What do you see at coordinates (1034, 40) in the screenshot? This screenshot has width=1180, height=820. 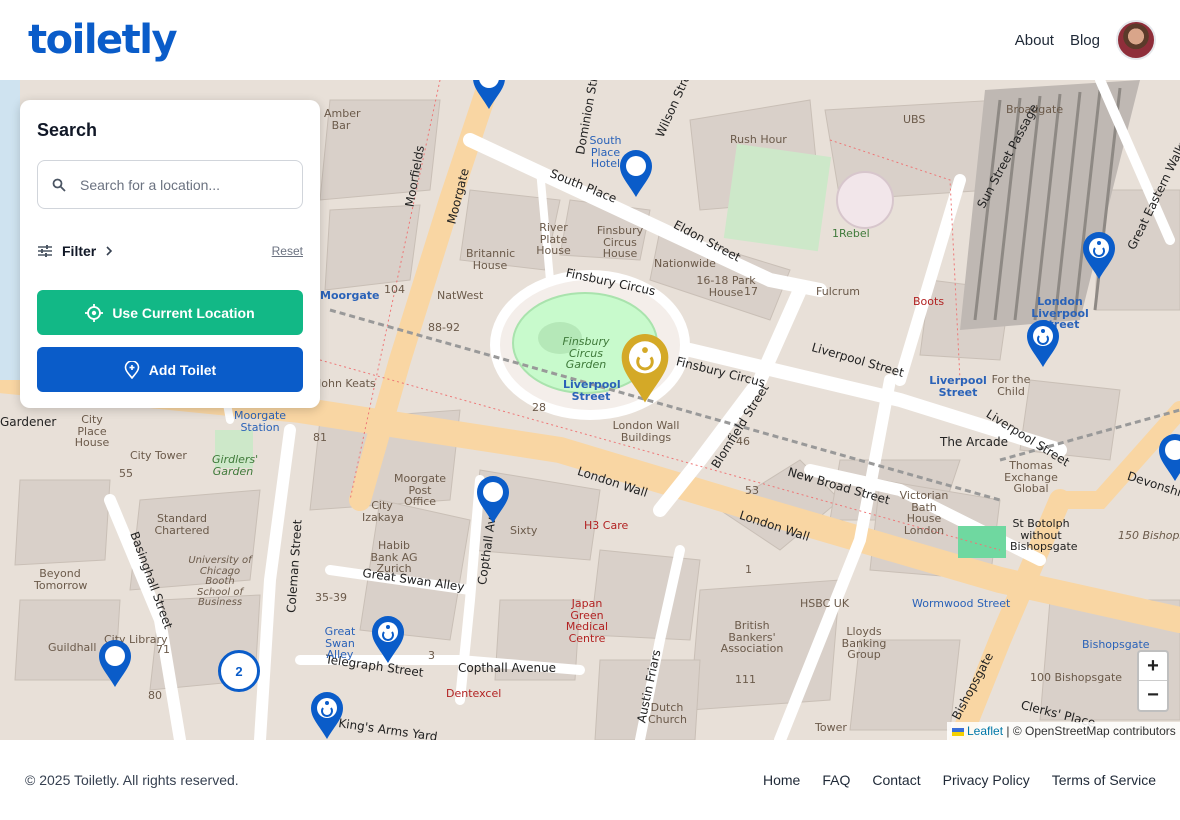 I see `nav-about-link: About` at bounding box center [1034, 40].